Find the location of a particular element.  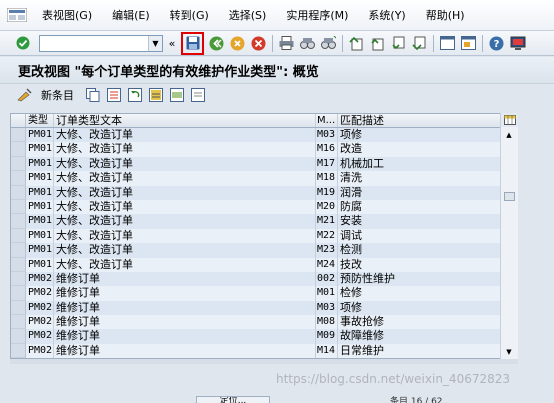

menu-system: 系统(Y) is located at coordinates (386, 15).